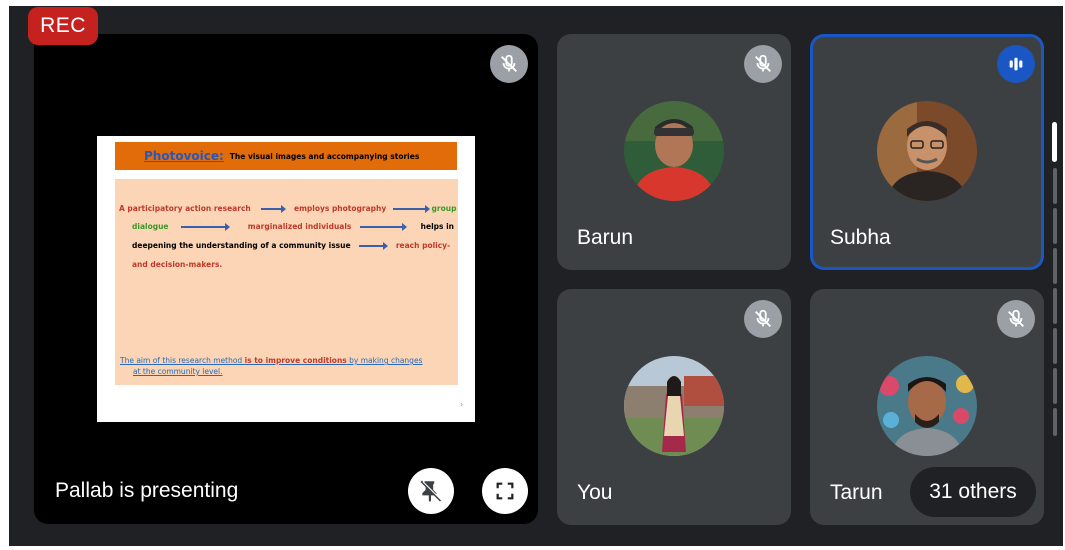 This screenshot has width=1065, height=550. I want to click on participant-name: You, so click(595, 492).